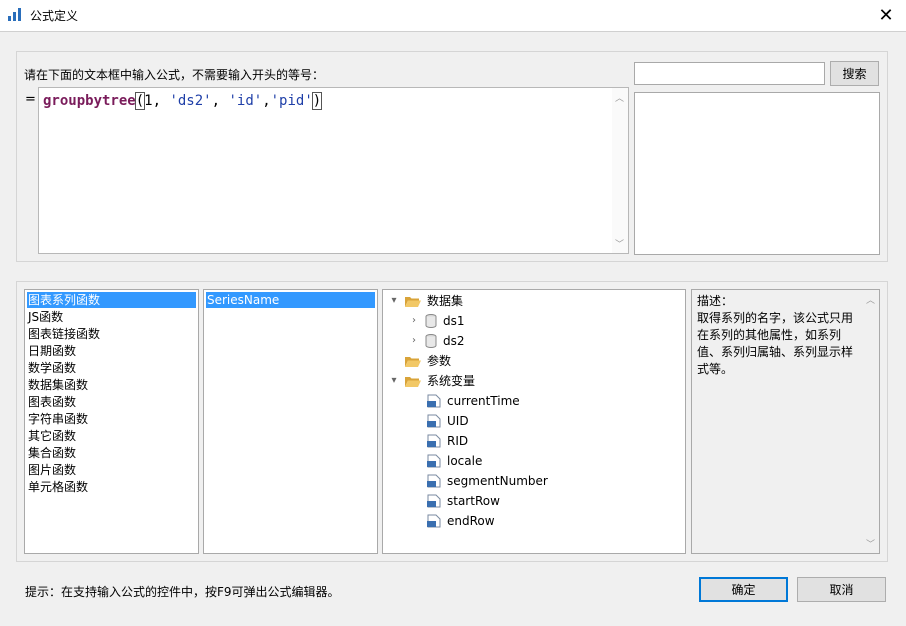  I want to click on category-item: 数学函数, so click(51, 368).